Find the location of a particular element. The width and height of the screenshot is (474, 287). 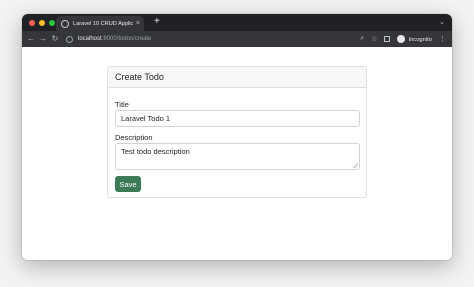

description-textarea-value: Test todo description is located at coordinates (155, 151).